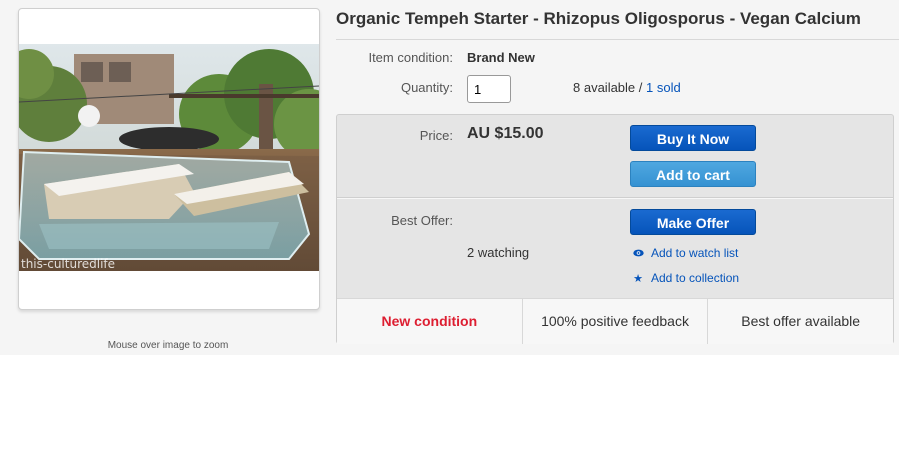 This screenshot has width=899, height=460. What do you see at coordinates (489, 89) in the screenshot?
I see `quantity-input` at bounding box center [489, 89].